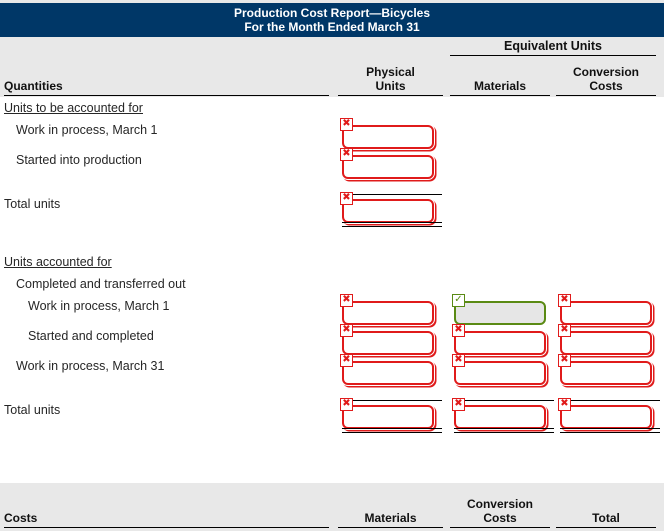 Image resolution: width=664 pixels, height=531 pixels. I want to click on column-header-physical-units-line2: Units, so click(390, 86).